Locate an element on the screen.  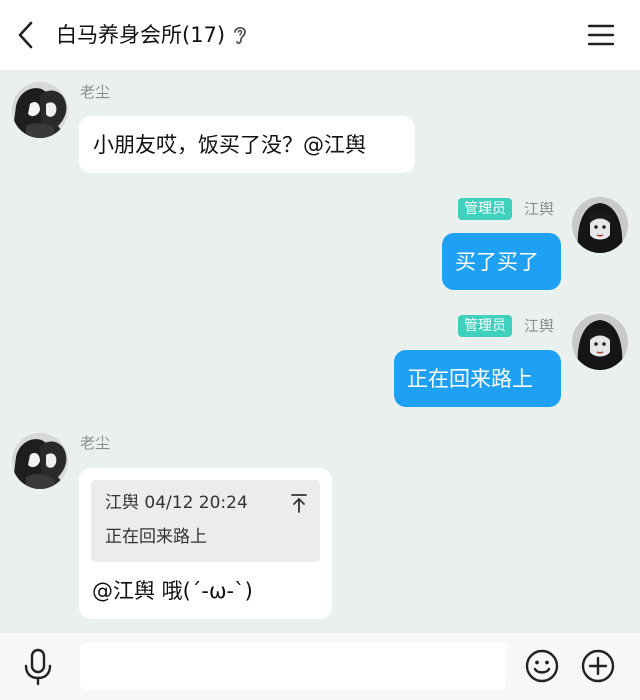
microphone-icon is located at coordinates (38, 667).